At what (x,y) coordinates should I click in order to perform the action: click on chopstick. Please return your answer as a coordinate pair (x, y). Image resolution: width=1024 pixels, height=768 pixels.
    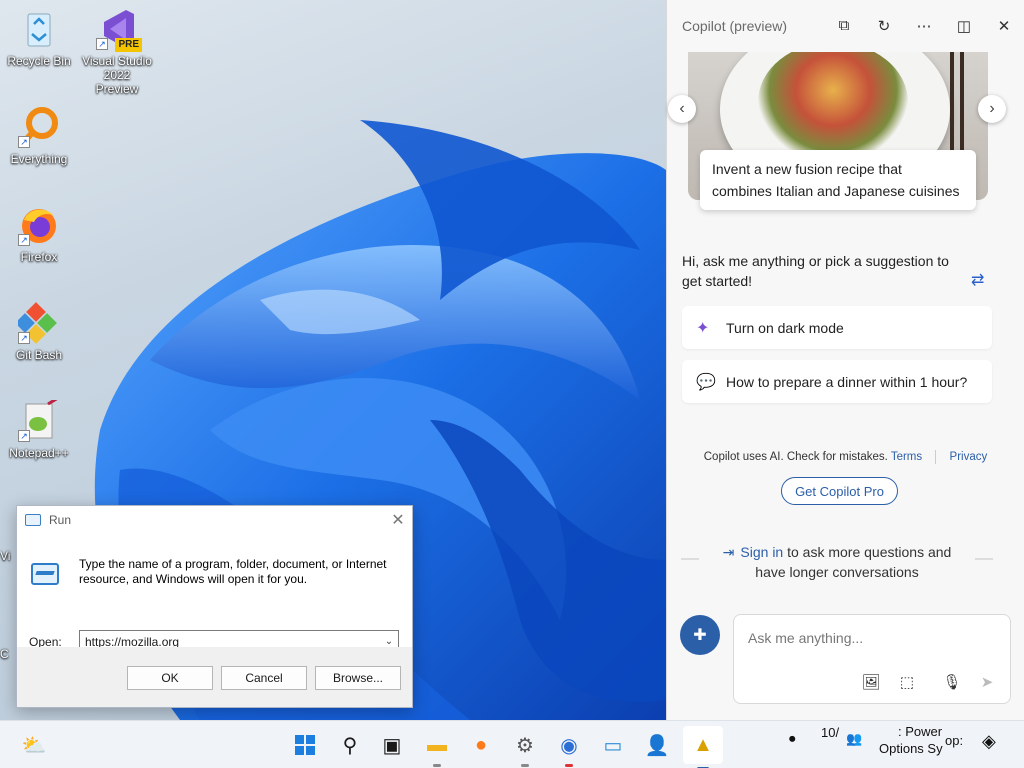
    Looking at the image, I should click on (952, 107).